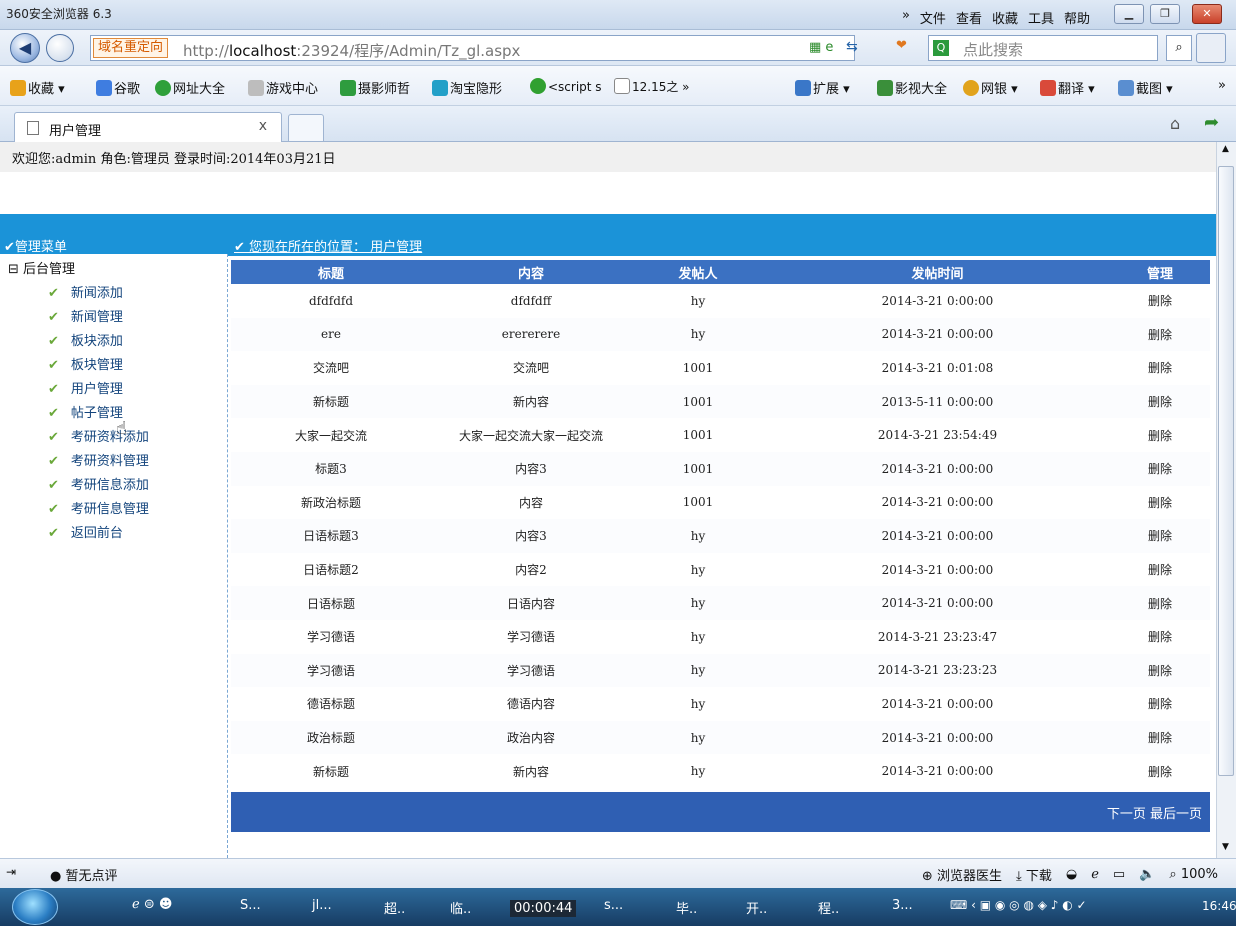 This screenshot has width=1236, height=926. What do you see at coordinates (283, 87) in the screenshot?
I see `fav-item-games: 游戏中心` at bounding box center [283, 87].